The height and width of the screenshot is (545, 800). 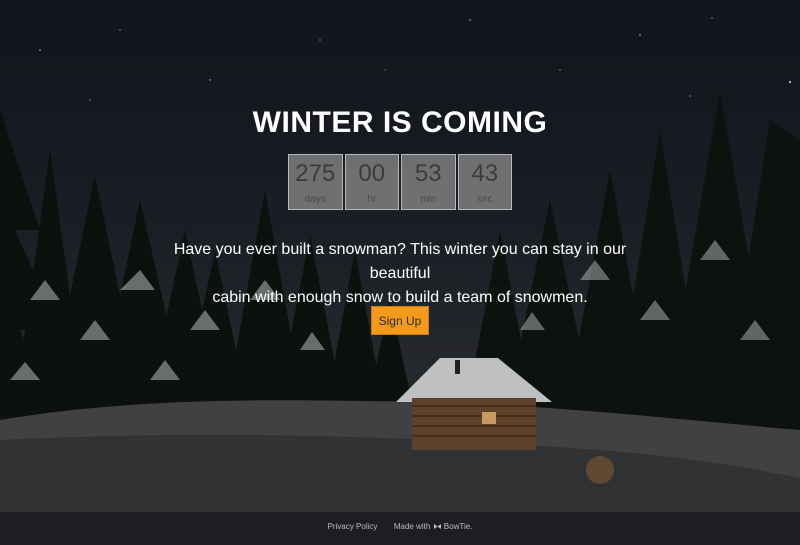 What do you see at coordinates (400, 320) in the screenshot?
I see `sign-up-button: Sign Up` at bounding box center [400, 320].